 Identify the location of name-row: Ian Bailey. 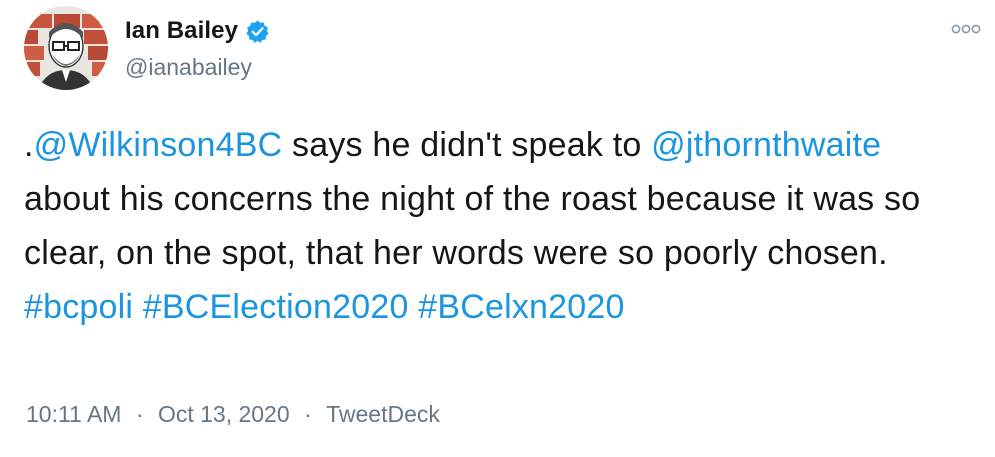
(197, 31).